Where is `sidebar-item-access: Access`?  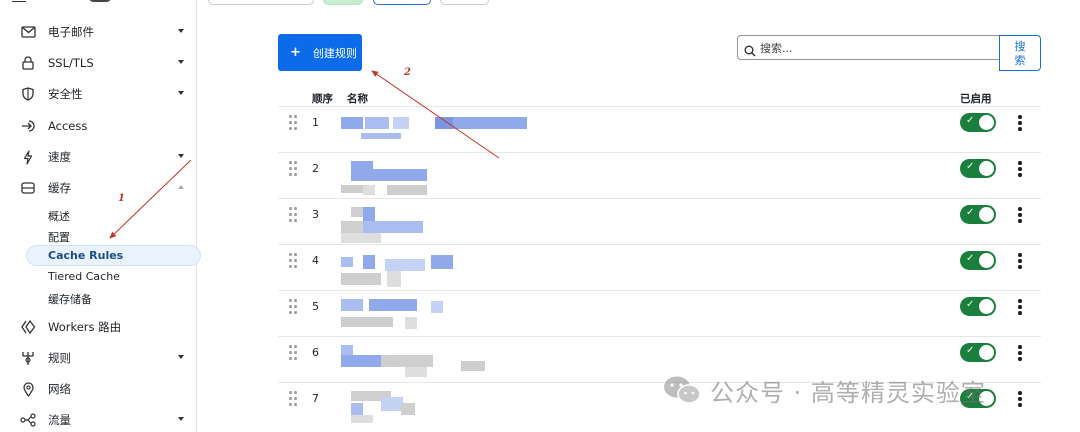 sidebar-item-access: Access is located at coordinates (98, 126).